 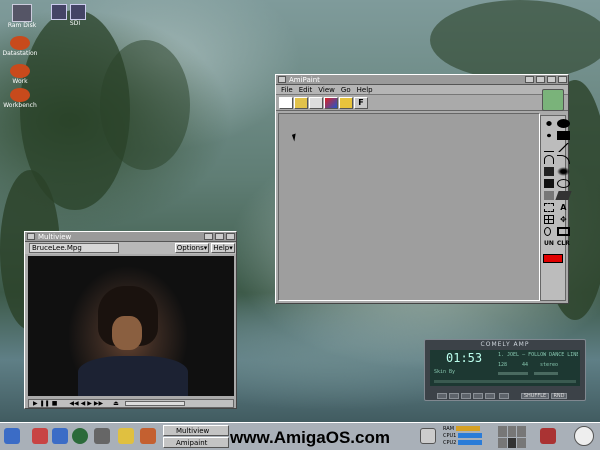 What do you see at coordinates (196, 442) in the screenshot?
I see `task-amipaint: Amipaint` at bounding box center [196, 442].